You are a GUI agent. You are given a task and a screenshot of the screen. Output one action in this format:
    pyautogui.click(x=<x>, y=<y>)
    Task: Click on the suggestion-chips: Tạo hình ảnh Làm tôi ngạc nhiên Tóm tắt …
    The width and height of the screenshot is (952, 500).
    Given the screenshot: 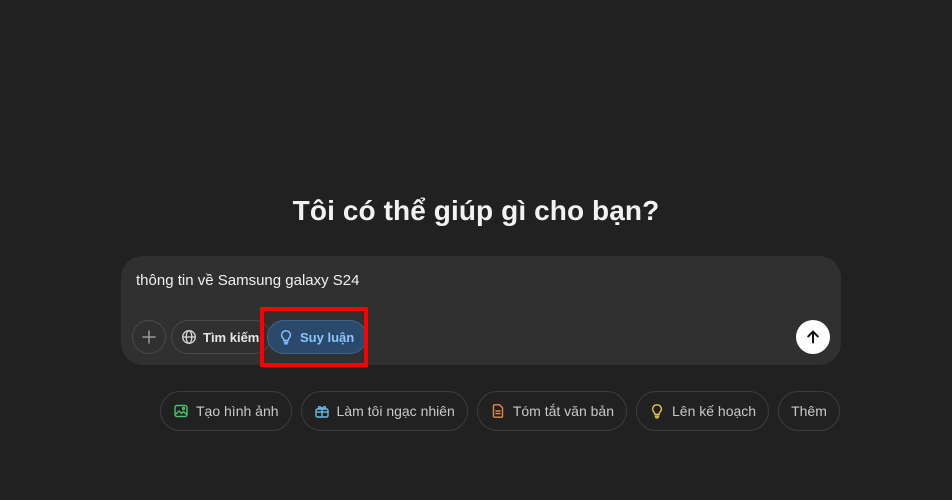 What is the action you would take?
    pyautogui.click(x=500, y=411)
    